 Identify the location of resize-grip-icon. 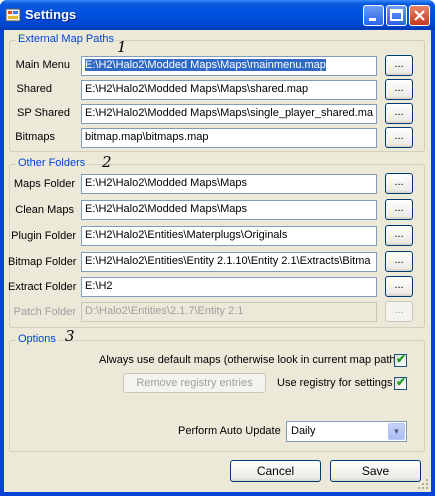
(423, 484).